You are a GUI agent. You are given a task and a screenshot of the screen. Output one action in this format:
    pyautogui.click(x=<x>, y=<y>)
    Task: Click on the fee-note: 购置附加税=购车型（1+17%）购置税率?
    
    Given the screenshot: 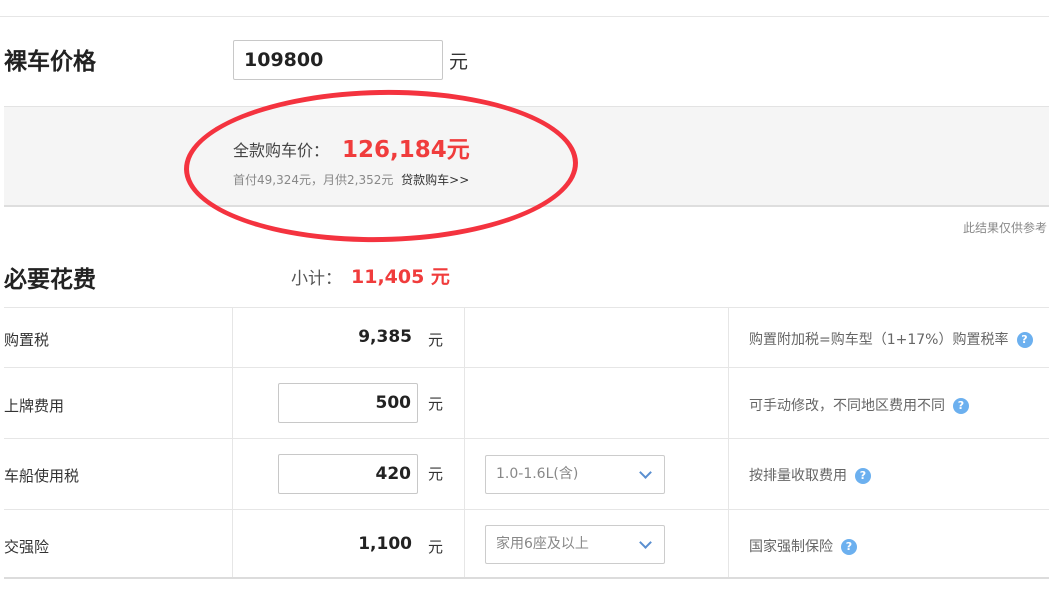 What is the action you would take?
    pyautogui.click(x=891, y=339)
    